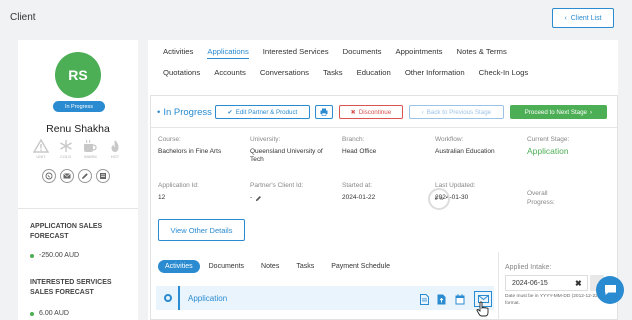 Image resolution: width=632 pixels, height=320 pixels. I want to click on tab-notes-terms: Notes & Terms, so click(482, 53).